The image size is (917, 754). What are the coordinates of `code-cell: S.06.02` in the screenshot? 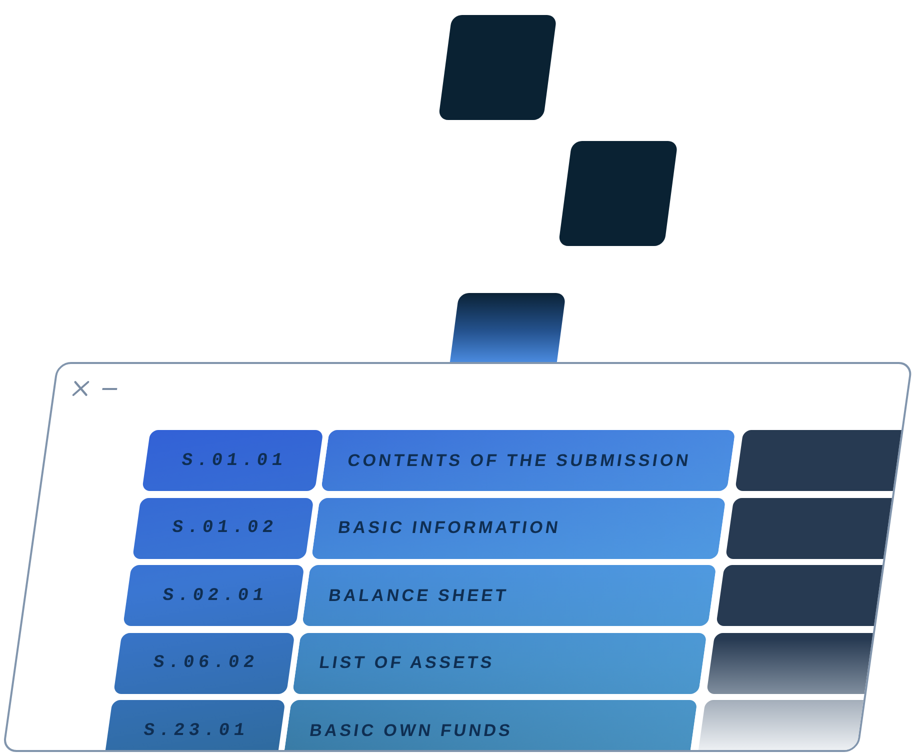 It's located at (204, 663).